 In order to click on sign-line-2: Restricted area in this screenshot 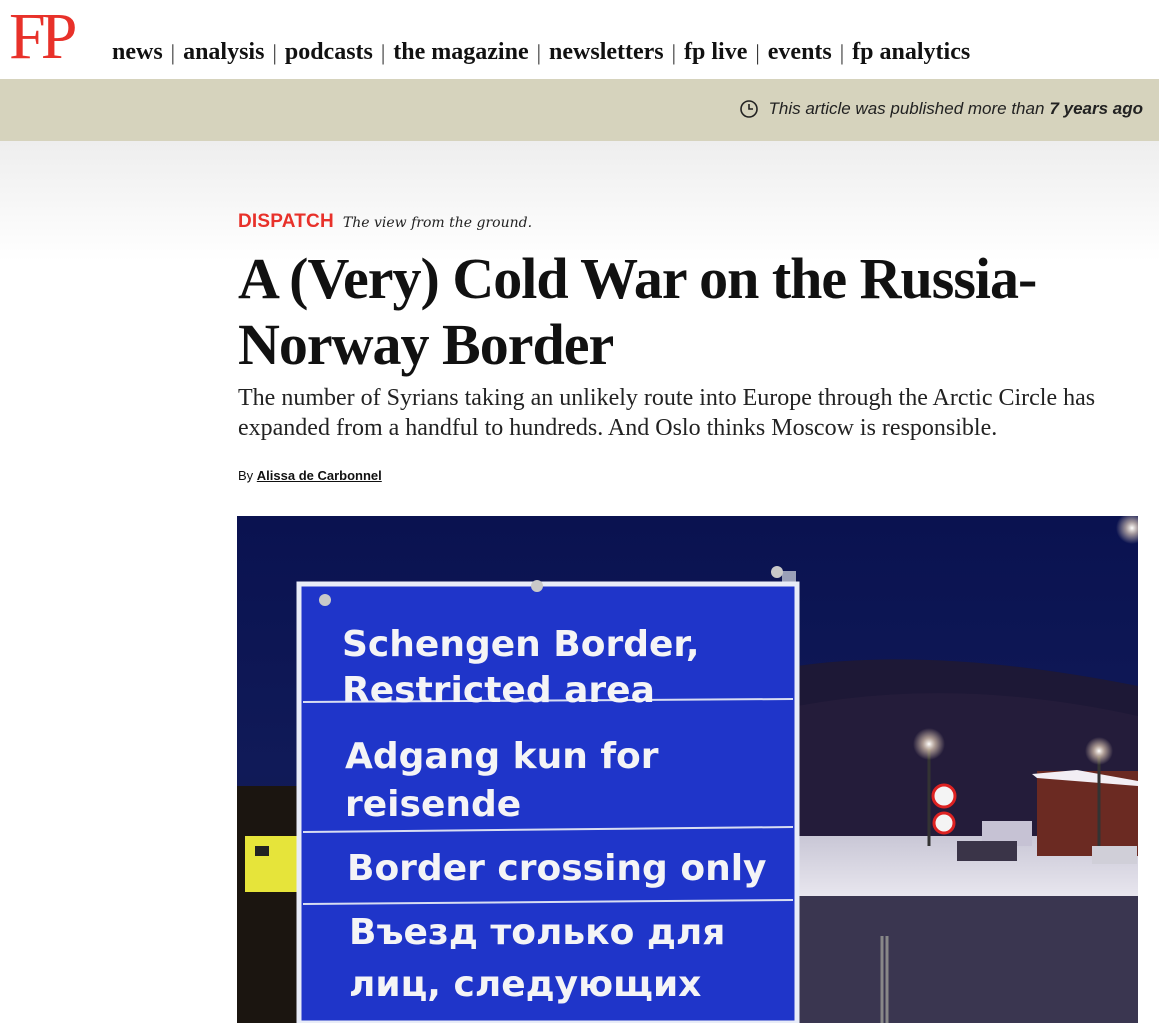, I will do `click(498, 690)`.